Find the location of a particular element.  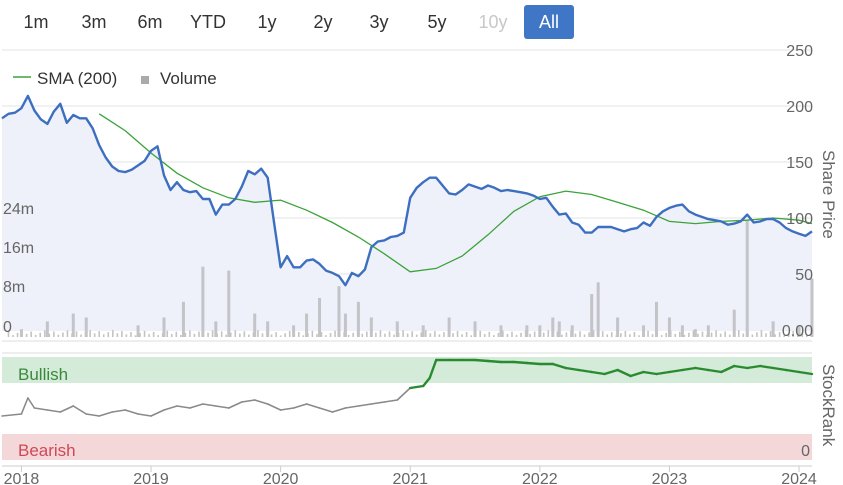

volume-tick-label: 8m is located at coordinates (14, 287).